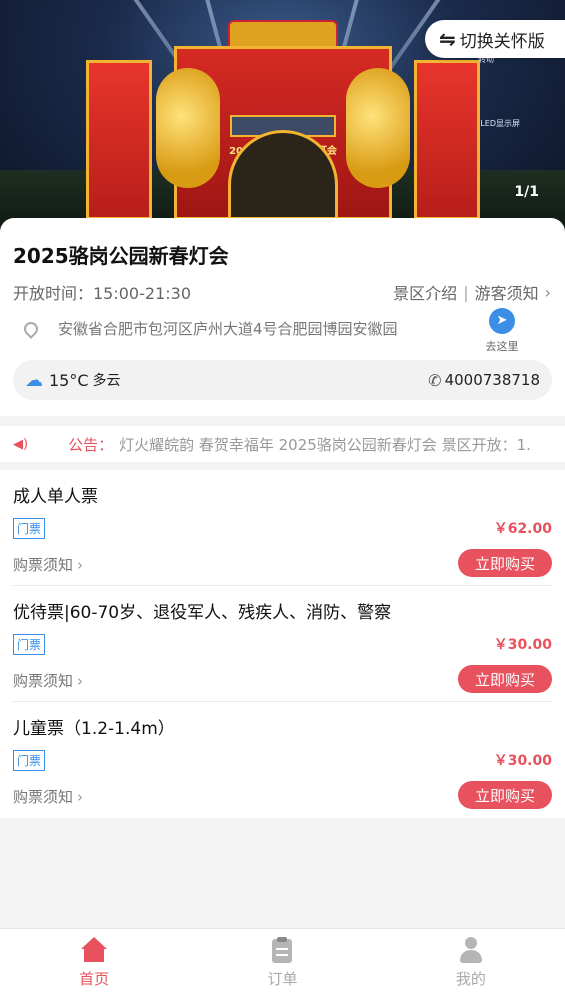 Image resolution: width=565 pixels, height=998 pixels. Describe the element at coordinates (121, 256) in the screenshot. I see `venue-title: 2025骆岗公园新春灯会` at that location.